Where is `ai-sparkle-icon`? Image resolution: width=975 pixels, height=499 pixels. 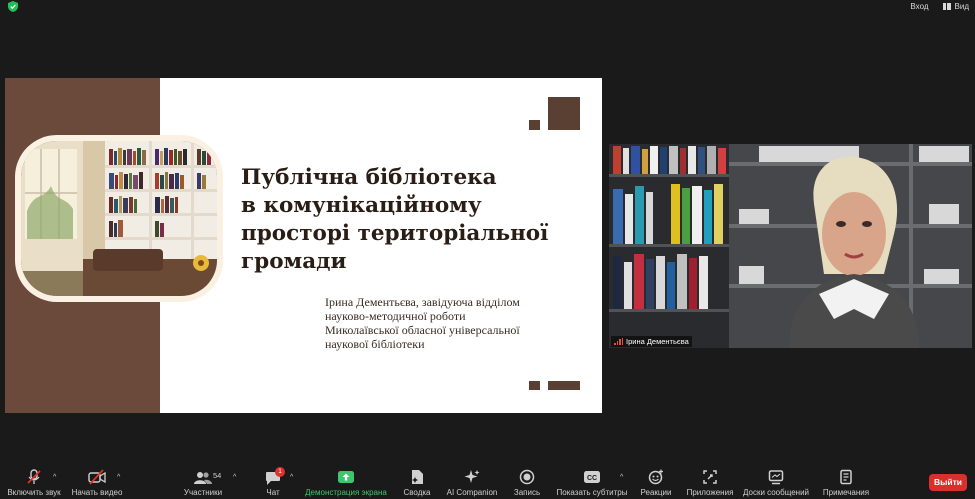 ai-sparkle-icon is located at coordinates (472, 476).